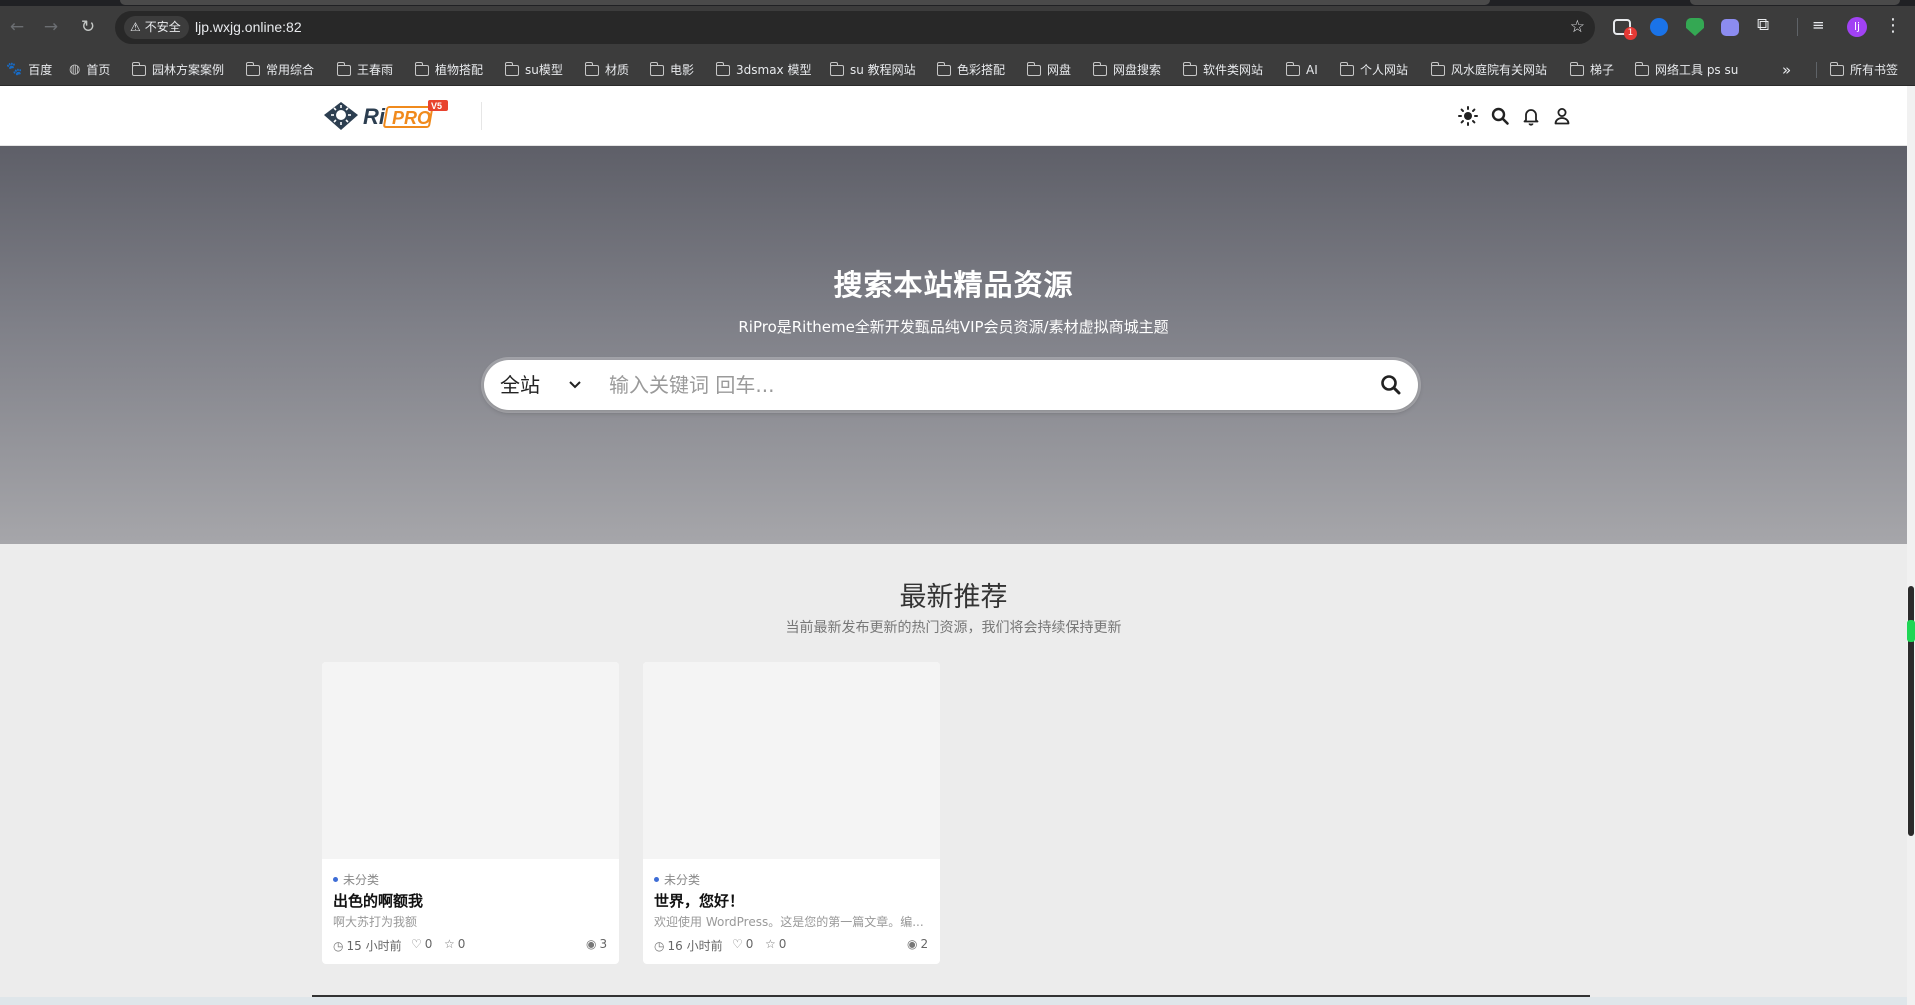 The width and height of the screenshot is (1915, 1005). I want to click on bookmark-folder: 植物搭配, so click(449, 70).